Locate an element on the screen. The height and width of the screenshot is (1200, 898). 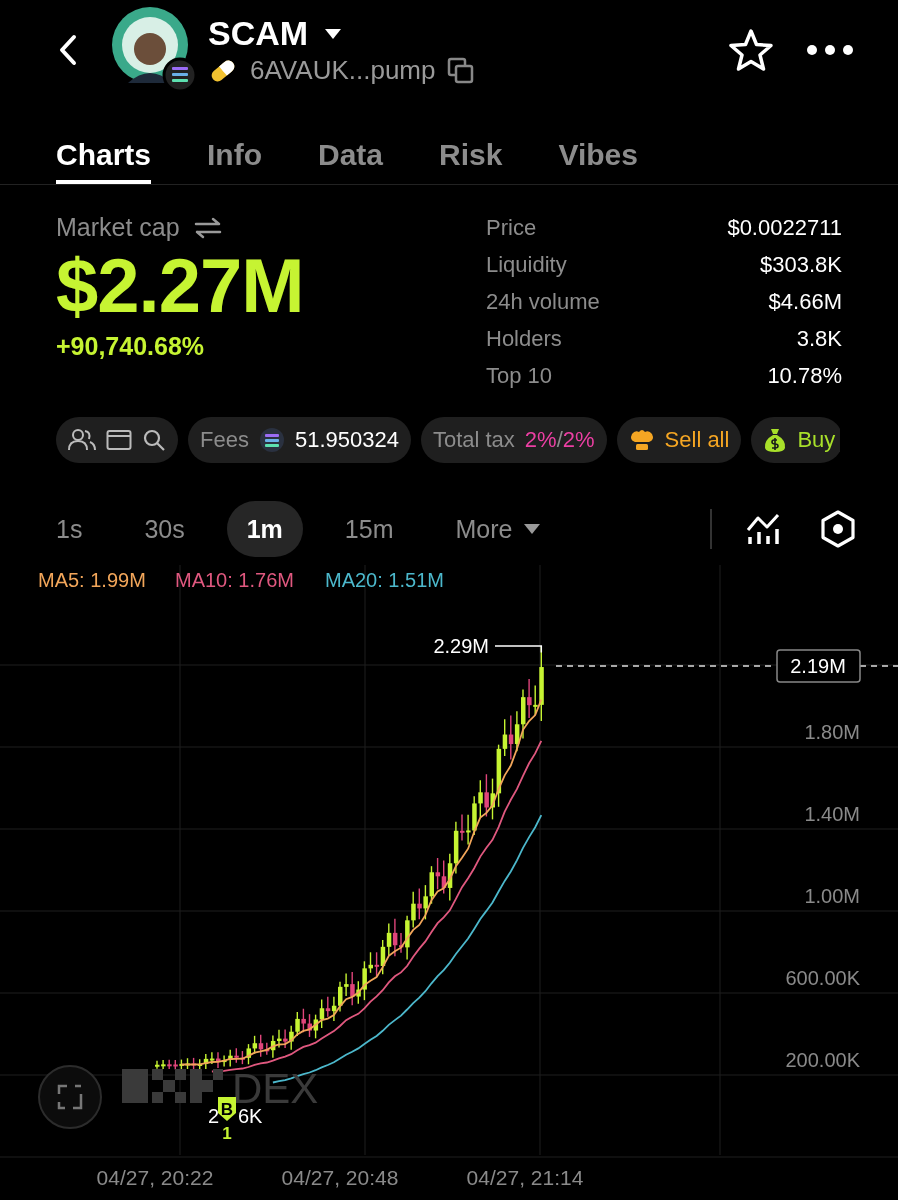
market-cap-value: $2.27M is located at coordinates (180, 286).